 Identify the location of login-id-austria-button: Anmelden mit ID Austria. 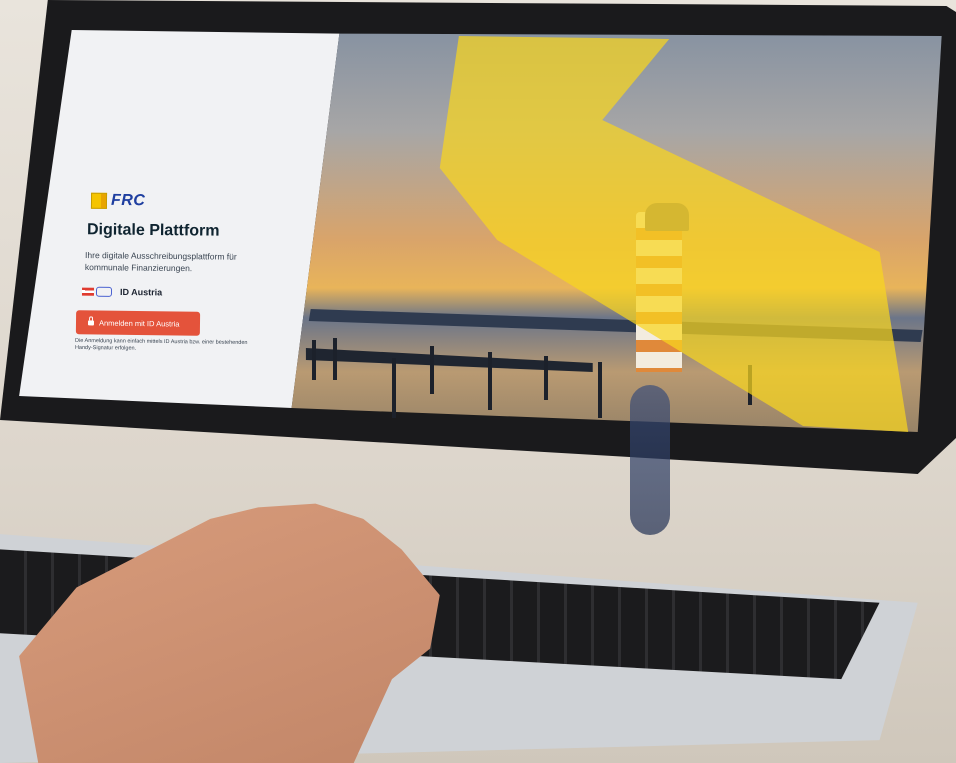
(138, 323).